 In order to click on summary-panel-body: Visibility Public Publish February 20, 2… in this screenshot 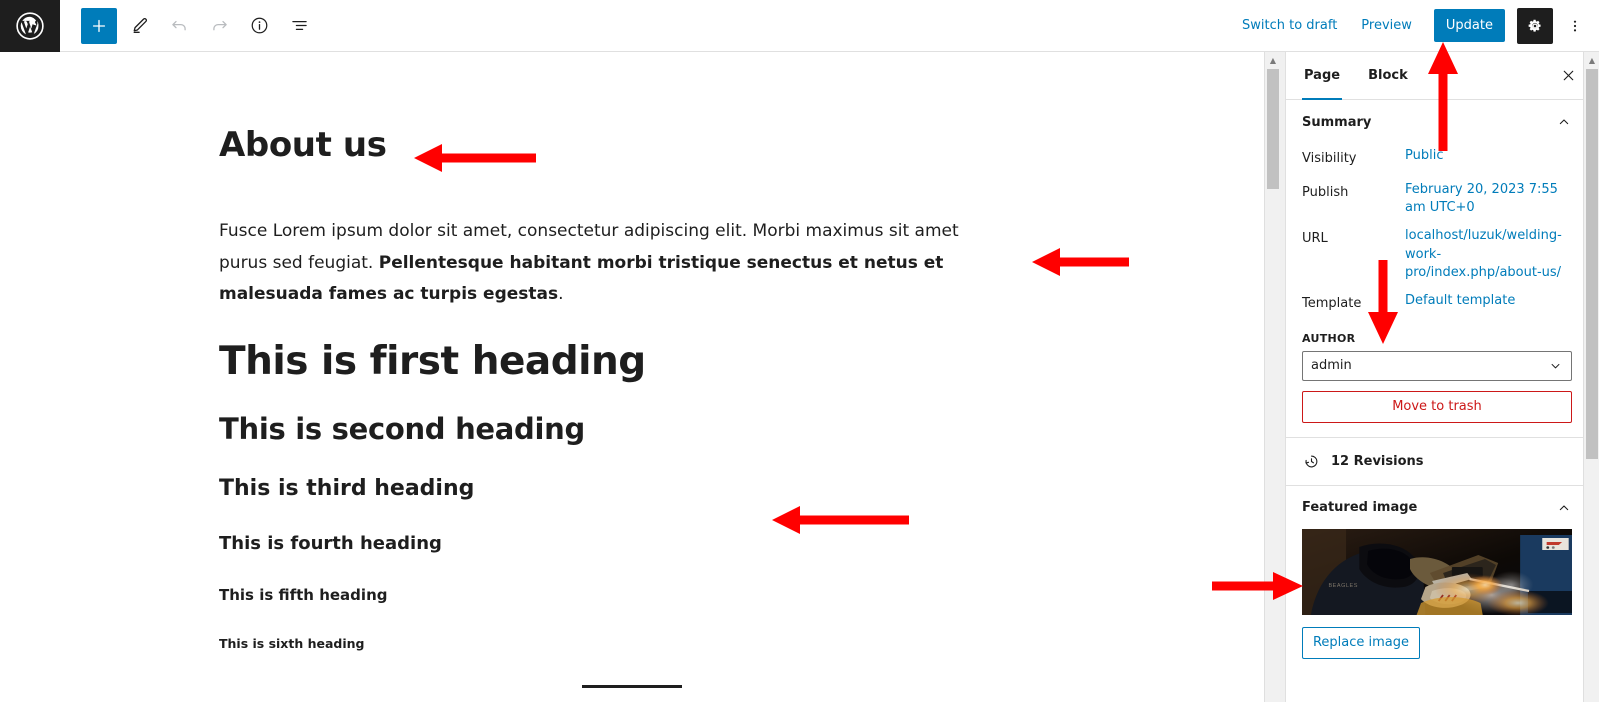, I will do `click(1437, 290)`.